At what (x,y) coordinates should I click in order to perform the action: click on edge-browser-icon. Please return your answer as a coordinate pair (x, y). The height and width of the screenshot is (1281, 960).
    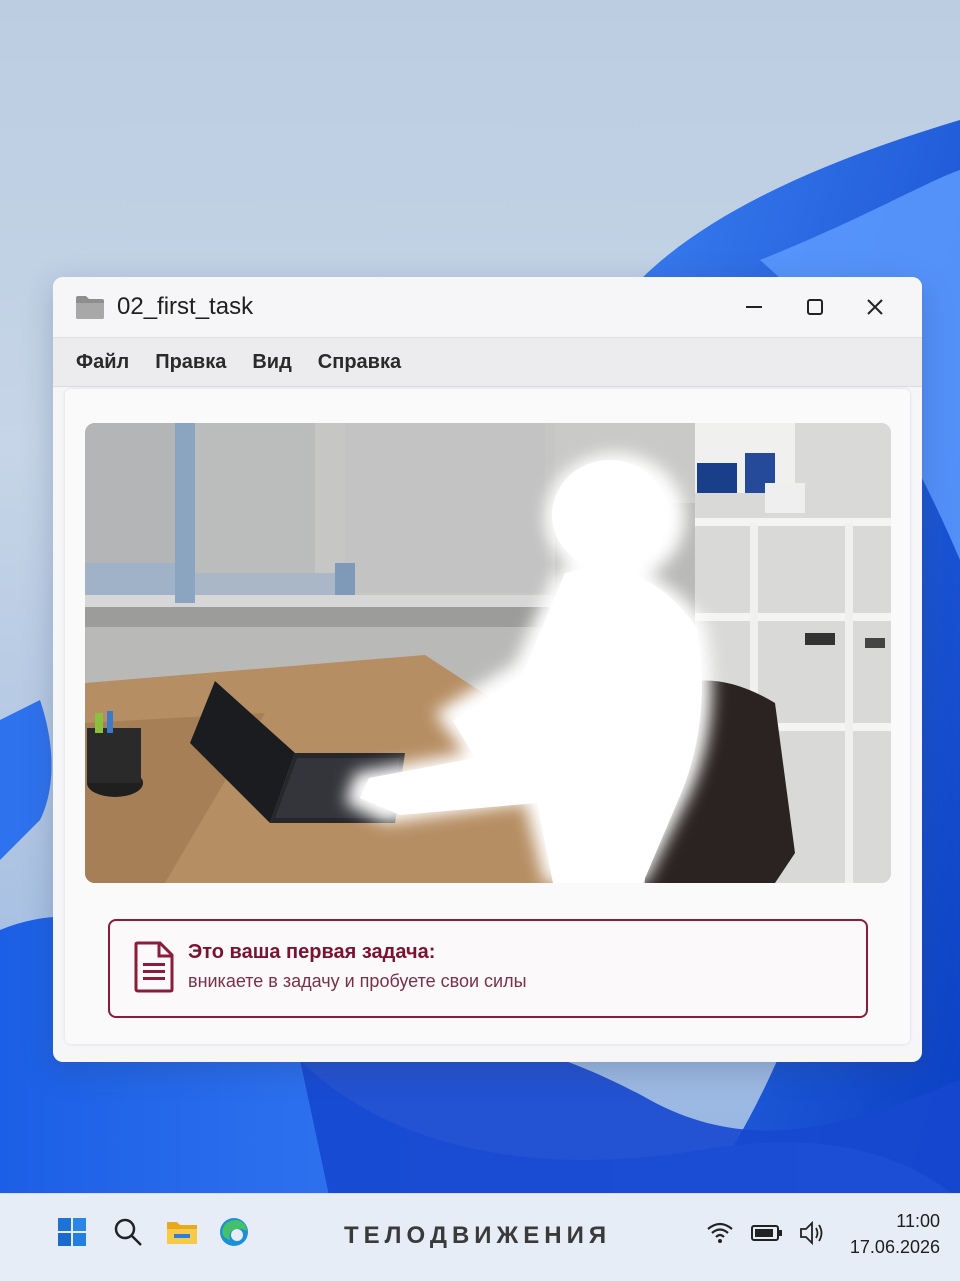
    Looking at the image, I should click on (234, 1232).